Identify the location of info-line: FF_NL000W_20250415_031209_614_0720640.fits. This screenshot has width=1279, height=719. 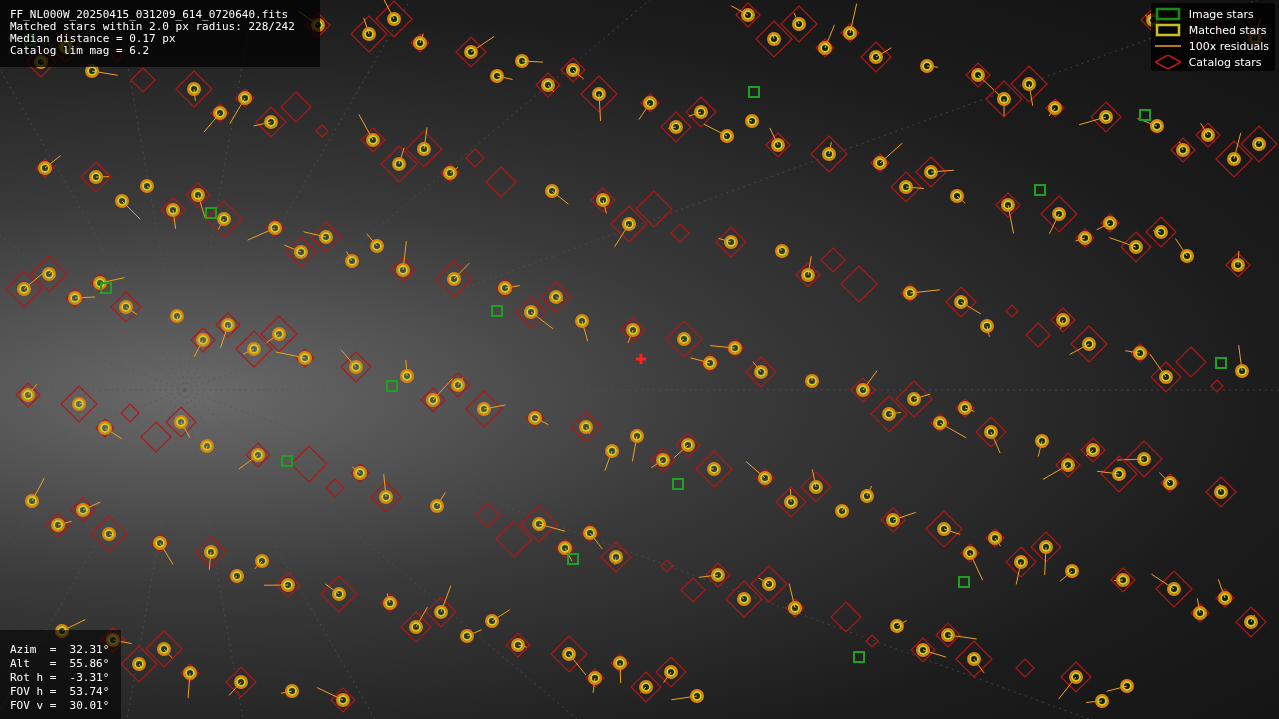
(150, 15).